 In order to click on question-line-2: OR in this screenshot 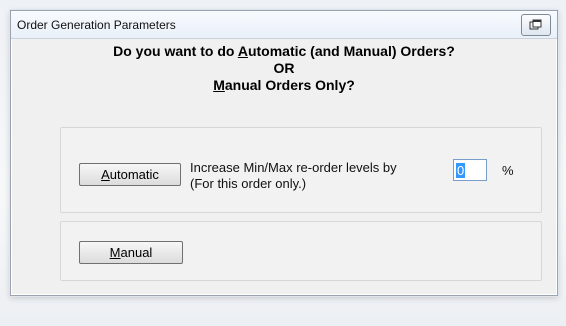, I will do `click(284, 68)`.